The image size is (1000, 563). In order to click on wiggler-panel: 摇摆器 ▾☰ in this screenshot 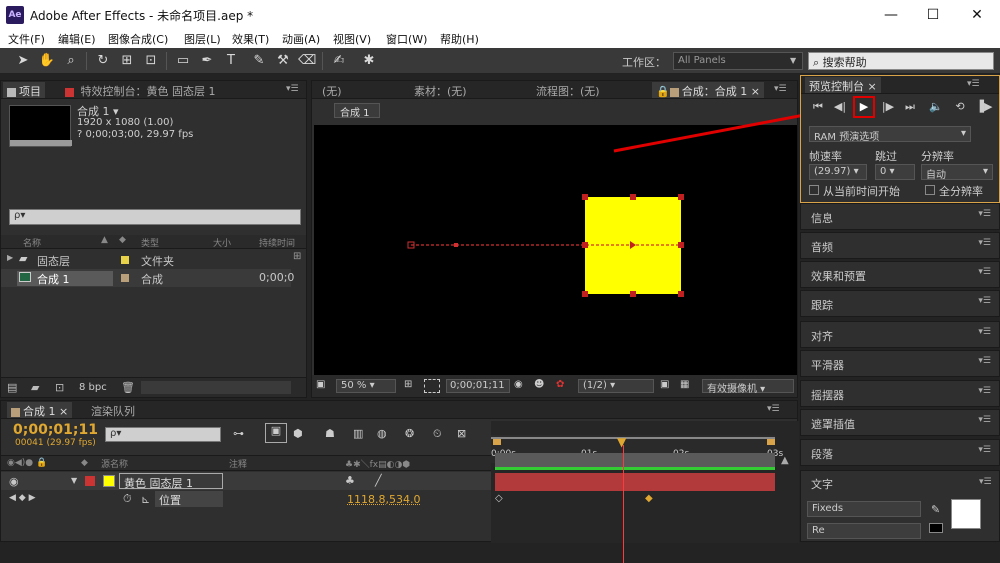, I will do `click(900, 393)`.